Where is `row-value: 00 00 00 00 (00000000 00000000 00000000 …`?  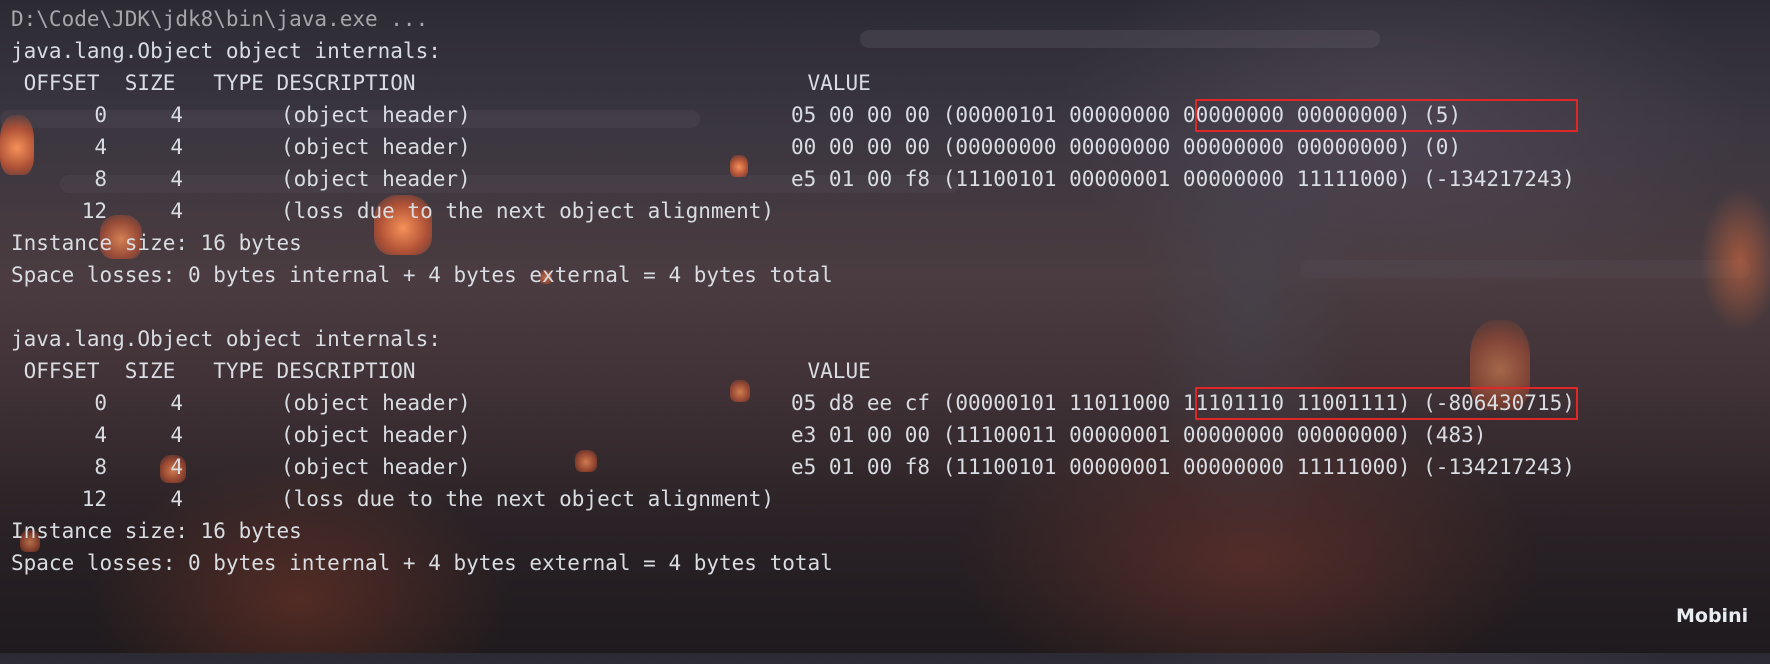 row-value: 00 00 00 00 (00000000 00000000 00000000 … is located at coordinates (1126, 147).